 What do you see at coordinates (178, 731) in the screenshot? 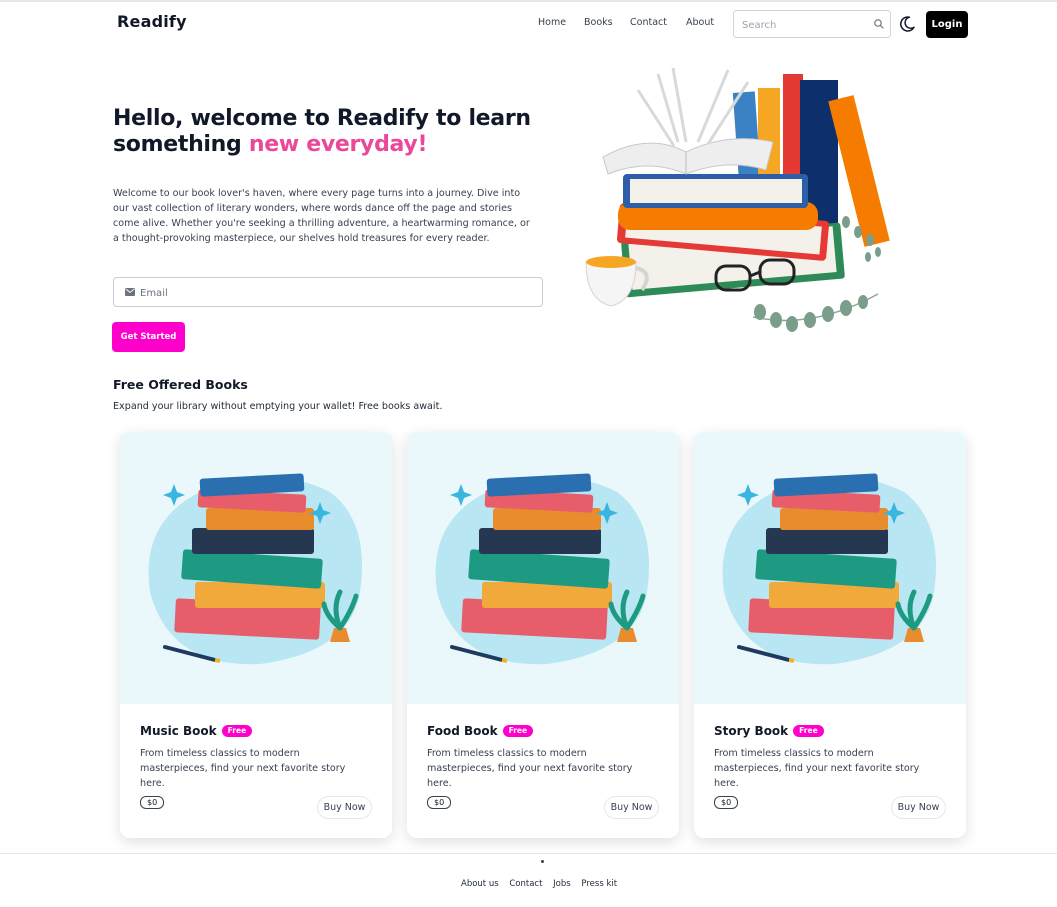
I see `card-title: Music Book` at bounding box center [178, 731].